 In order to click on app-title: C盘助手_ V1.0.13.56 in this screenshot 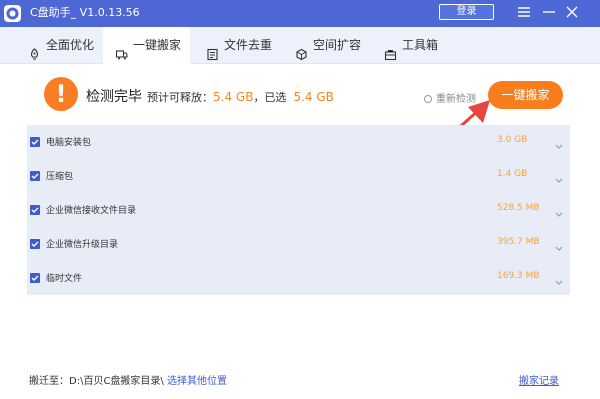, I will do `click(85, 12)`.